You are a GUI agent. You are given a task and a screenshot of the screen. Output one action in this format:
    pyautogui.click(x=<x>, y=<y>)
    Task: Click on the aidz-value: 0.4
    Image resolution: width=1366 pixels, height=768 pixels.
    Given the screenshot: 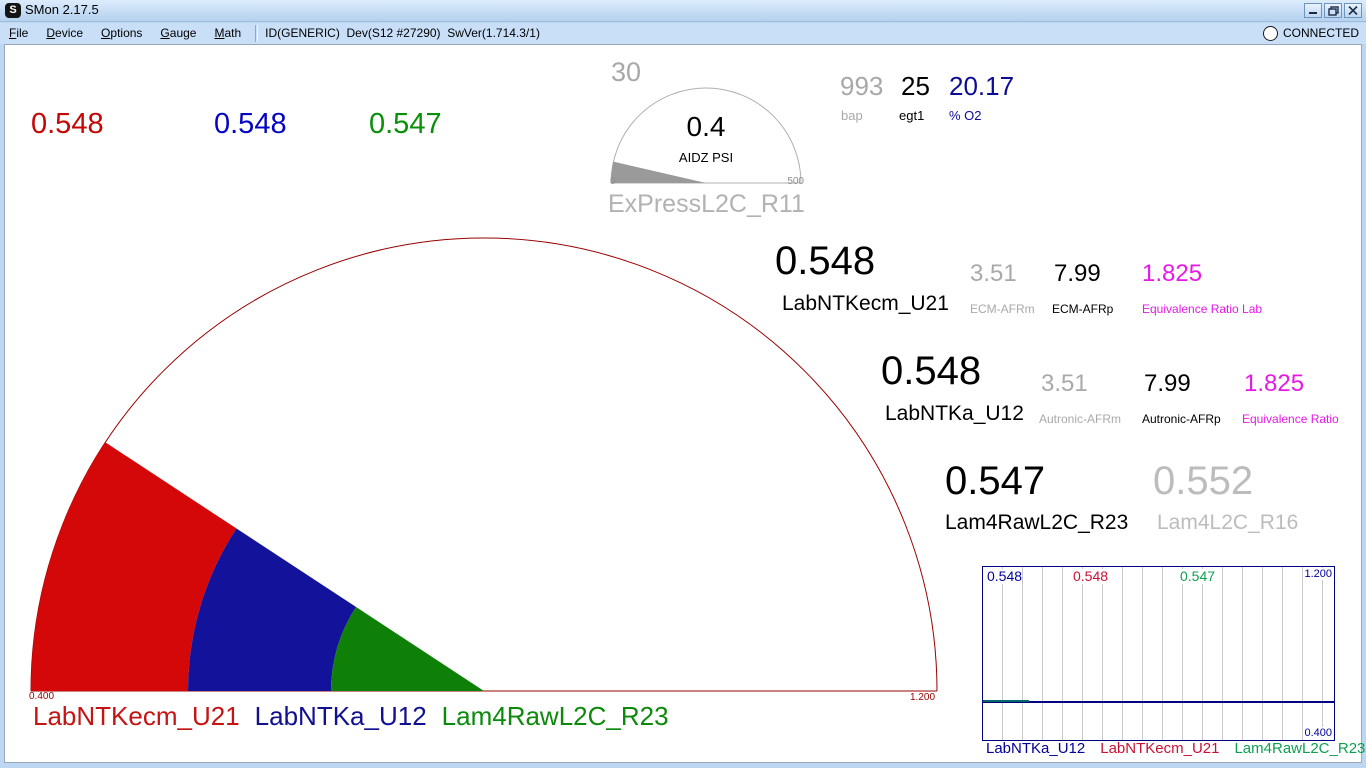 What is the action you would take?
    pyautogui.click(x=706, y=126)
    